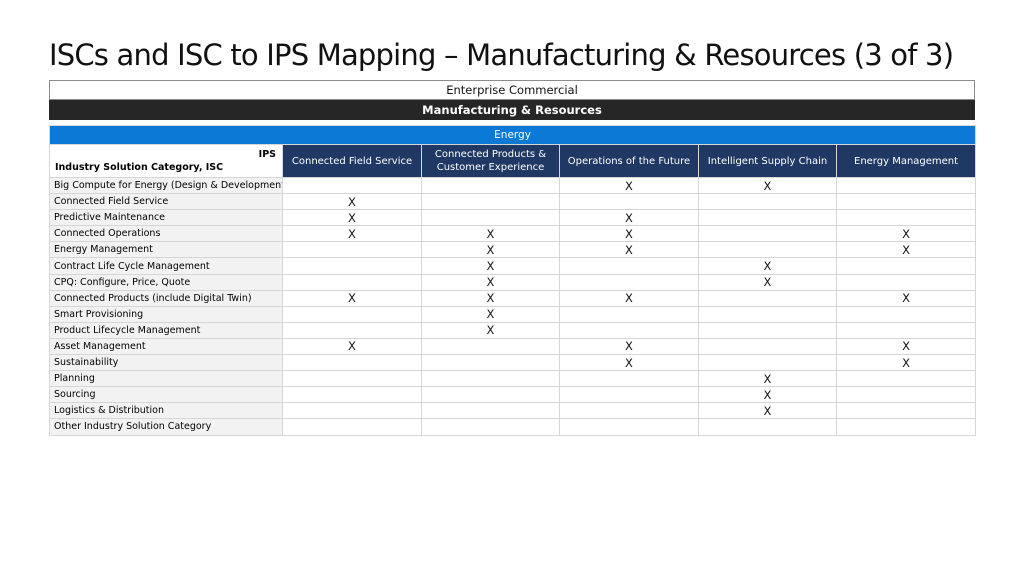 The image size is (1024, 575). What do you see at coordinates (139, 167) in the screenshot?
I see `corner-isc-label: Industry Solution Category, ISC` at bounding box center [139, 167].